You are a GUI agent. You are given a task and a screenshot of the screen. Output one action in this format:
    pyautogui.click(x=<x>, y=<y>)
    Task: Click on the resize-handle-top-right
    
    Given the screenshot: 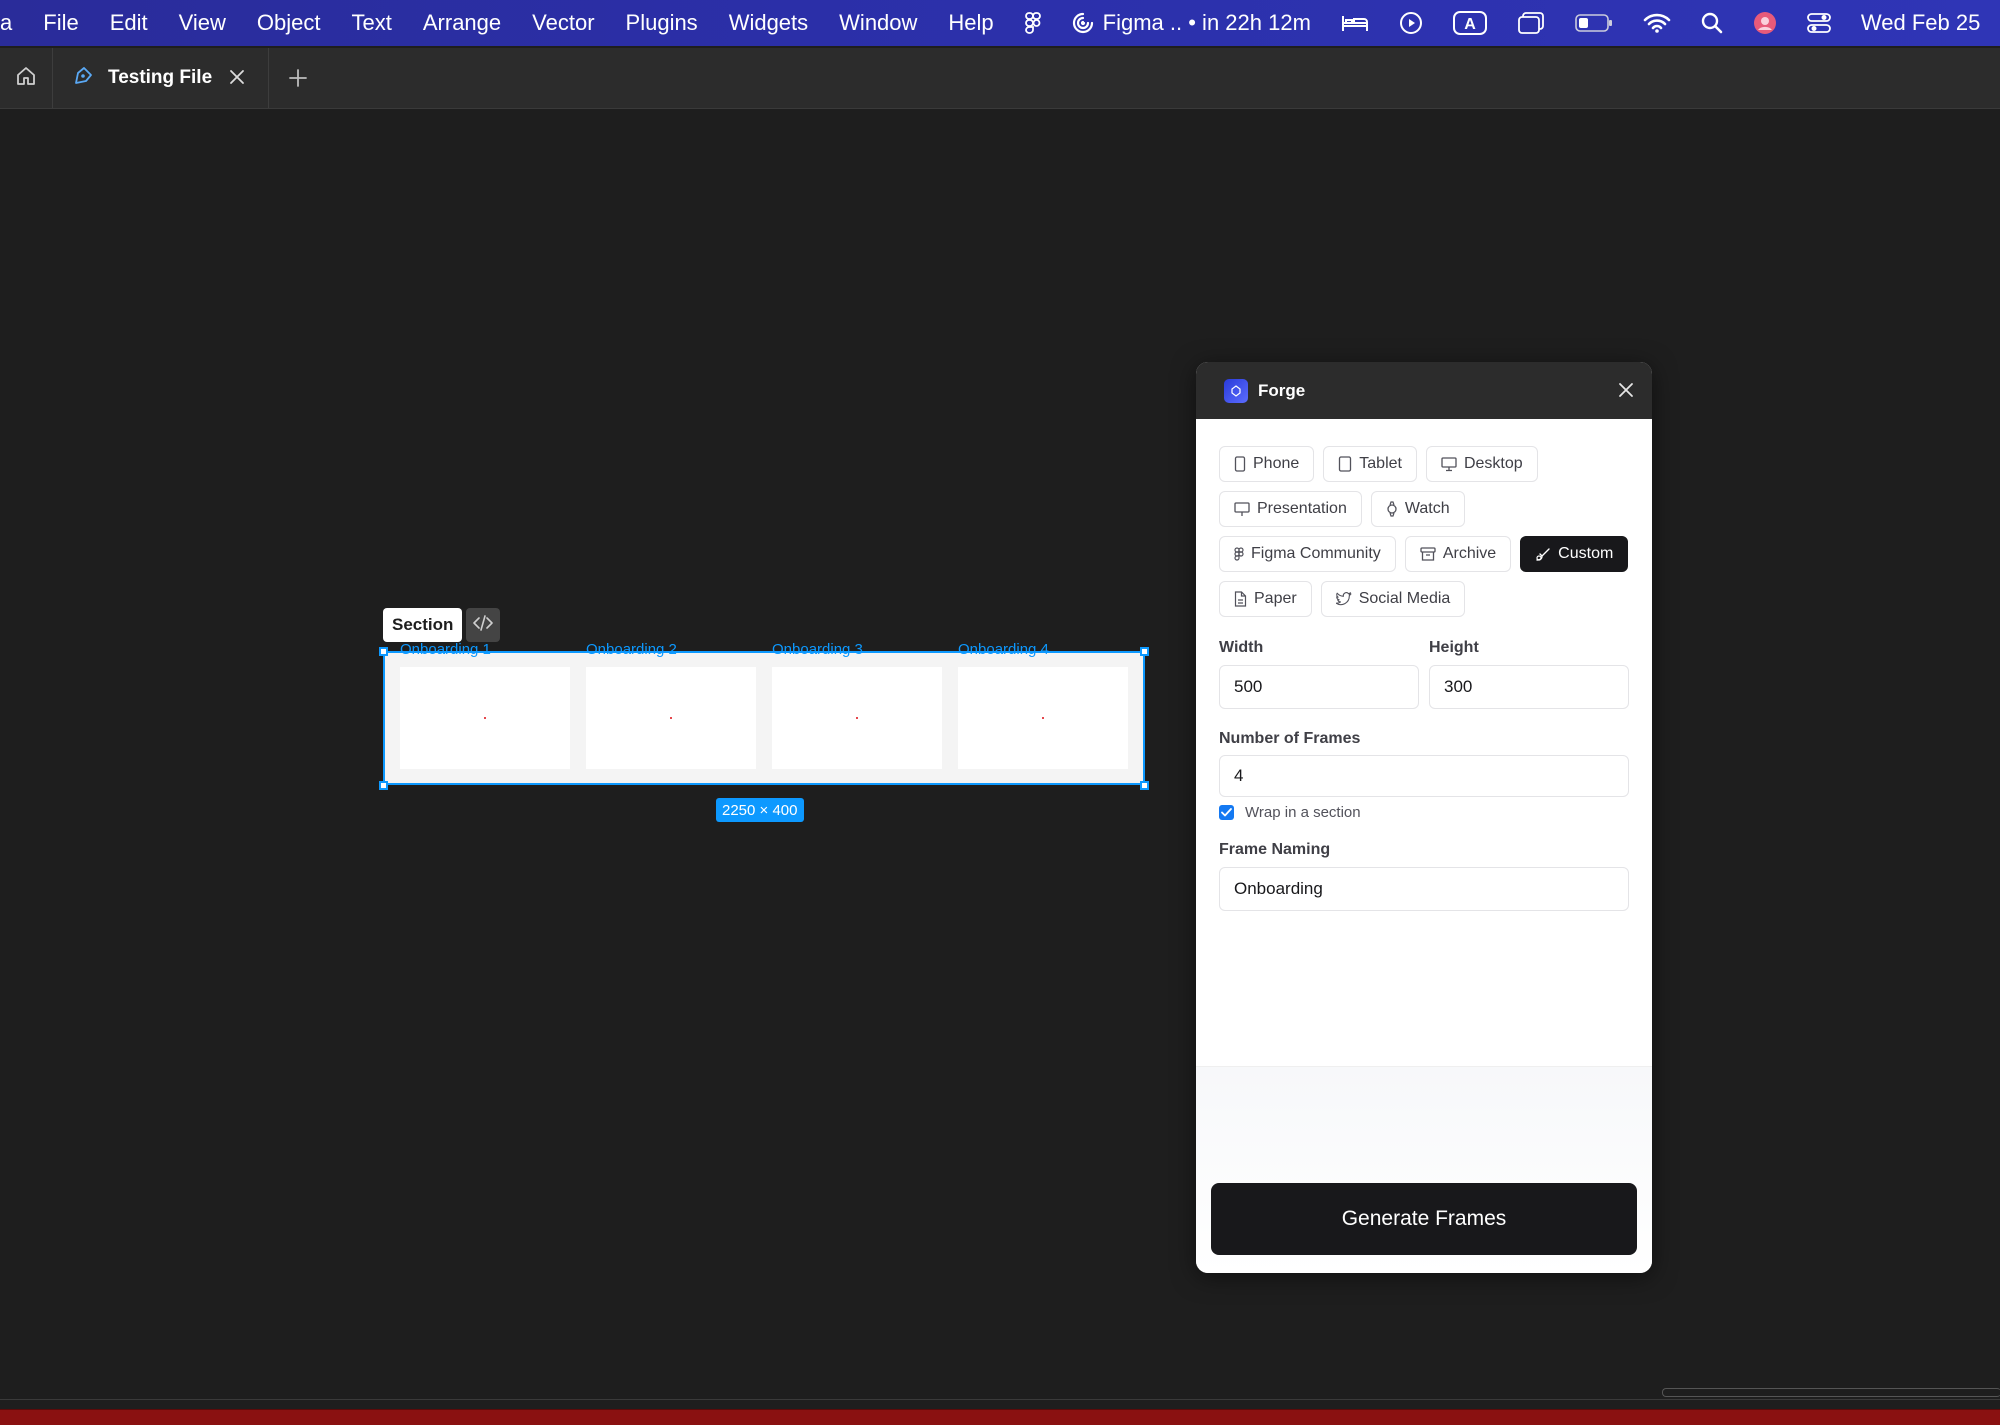 What is the action you would take?
    pyautogui.click(x=1144, y=651)
    